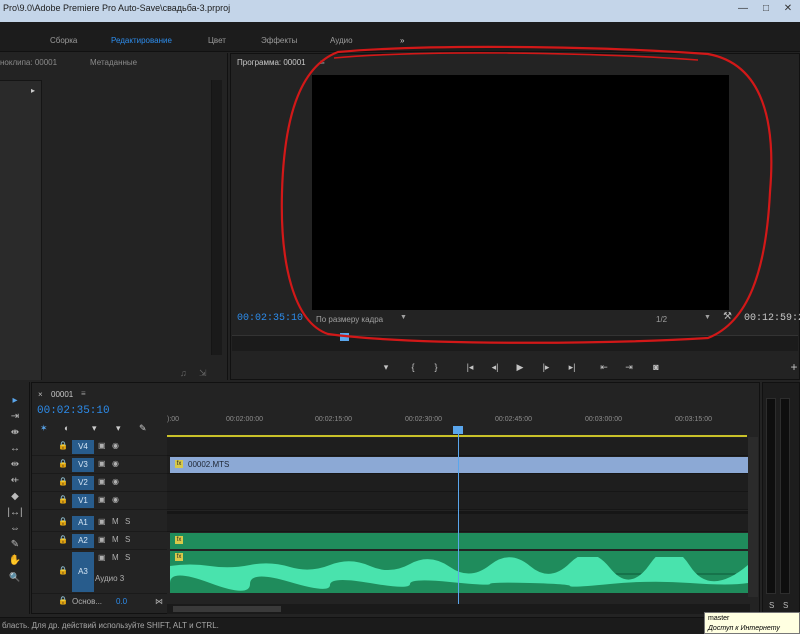 The image size is (800, 634). Describe the element at coordinates (344, 337) in the screenshot. I see `program-playhead` at that location.